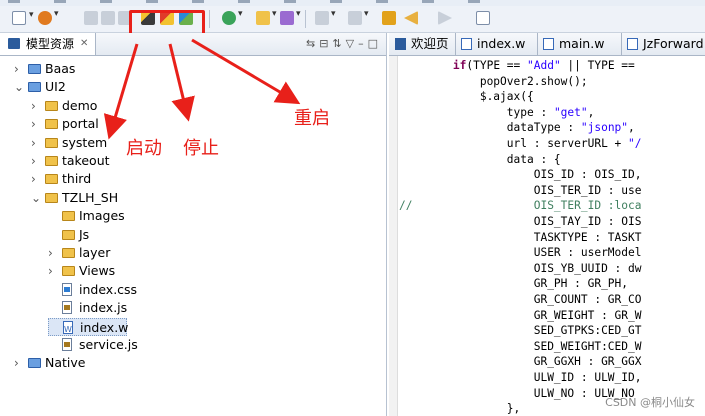  I want to click on tree-item: › layer, so click(148, 253).